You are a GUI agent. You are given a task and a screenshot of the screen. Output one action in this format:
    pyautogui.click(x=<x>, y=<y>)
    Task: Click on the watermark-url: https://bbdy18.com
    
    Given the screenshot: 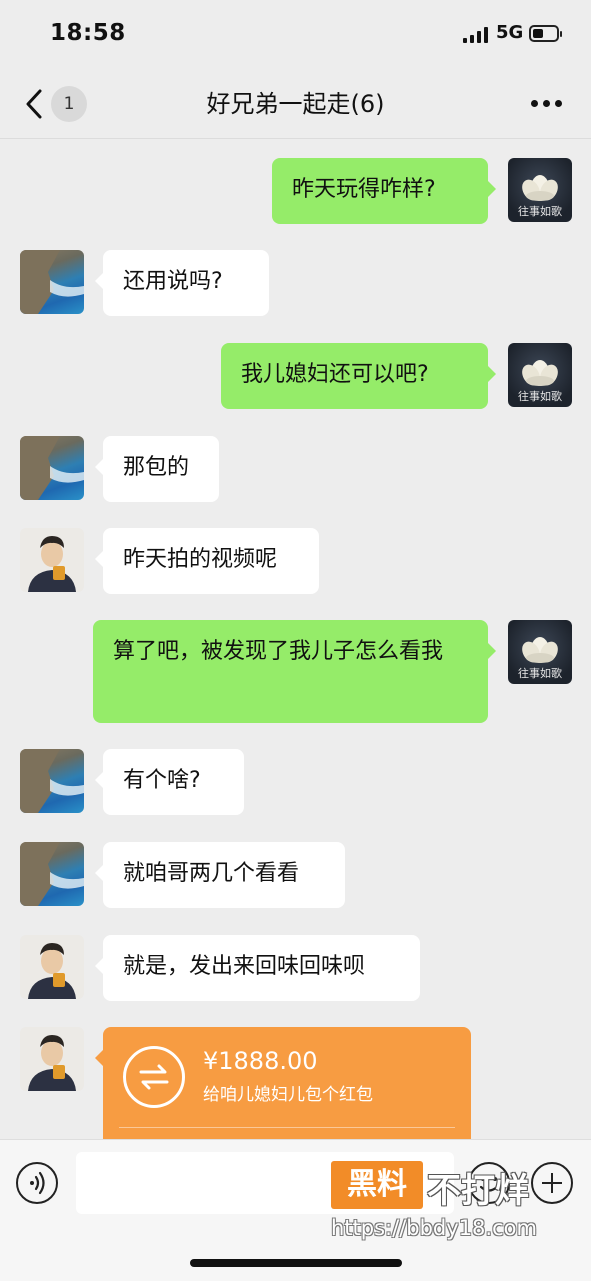 What is the action you would take?
    pyautogui.click(x=434, y=1228)
    